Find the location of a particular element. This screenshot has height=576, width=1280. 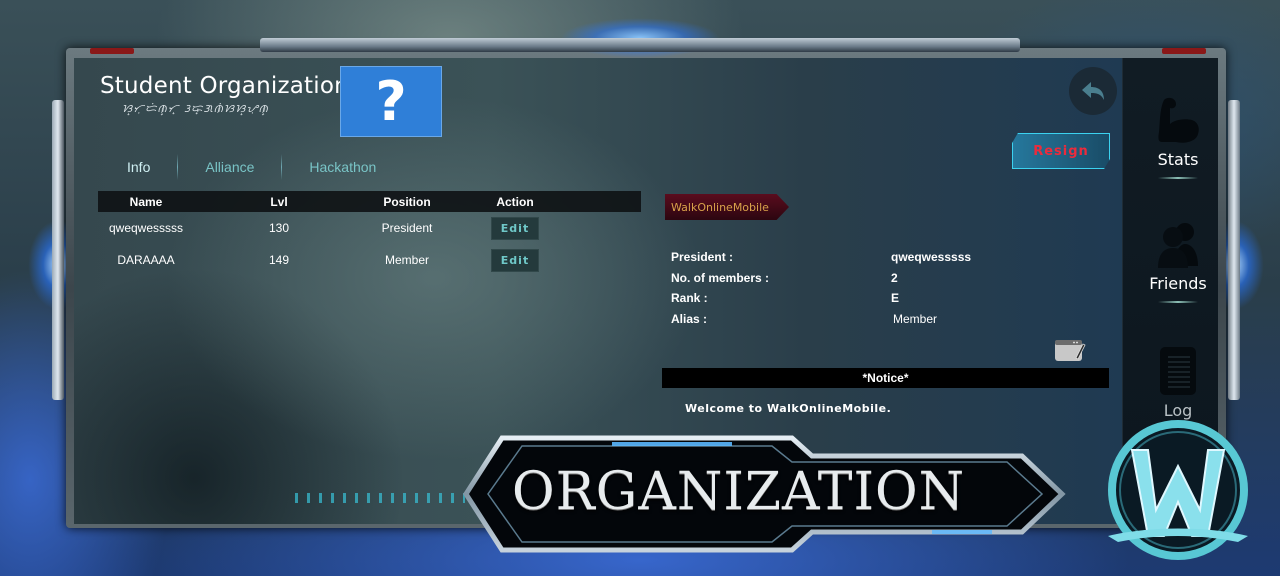

back-button is located at coordinates (1093, 91).